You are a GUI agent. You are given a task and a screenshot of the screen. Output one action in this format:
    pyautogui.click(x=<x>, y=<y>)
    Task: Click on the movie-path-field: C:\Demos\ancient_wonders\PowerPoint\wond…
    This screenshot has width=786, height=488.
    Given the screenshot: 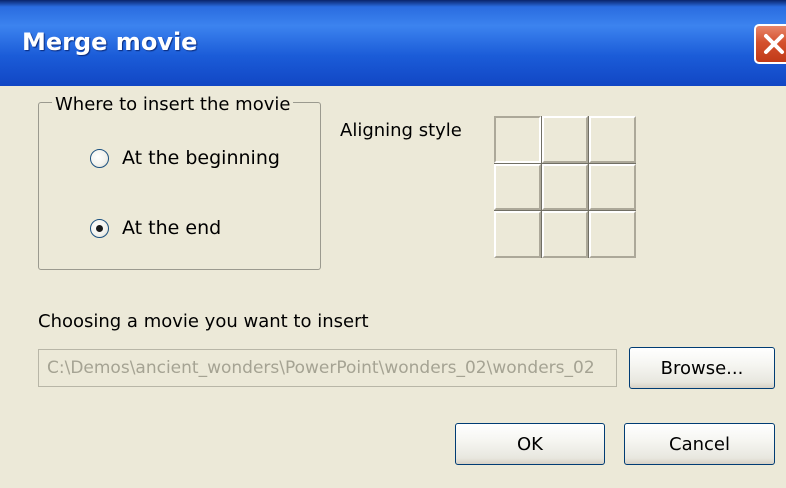 What is the action you would take?
    pyautogui.click(x=327, y=368)
    